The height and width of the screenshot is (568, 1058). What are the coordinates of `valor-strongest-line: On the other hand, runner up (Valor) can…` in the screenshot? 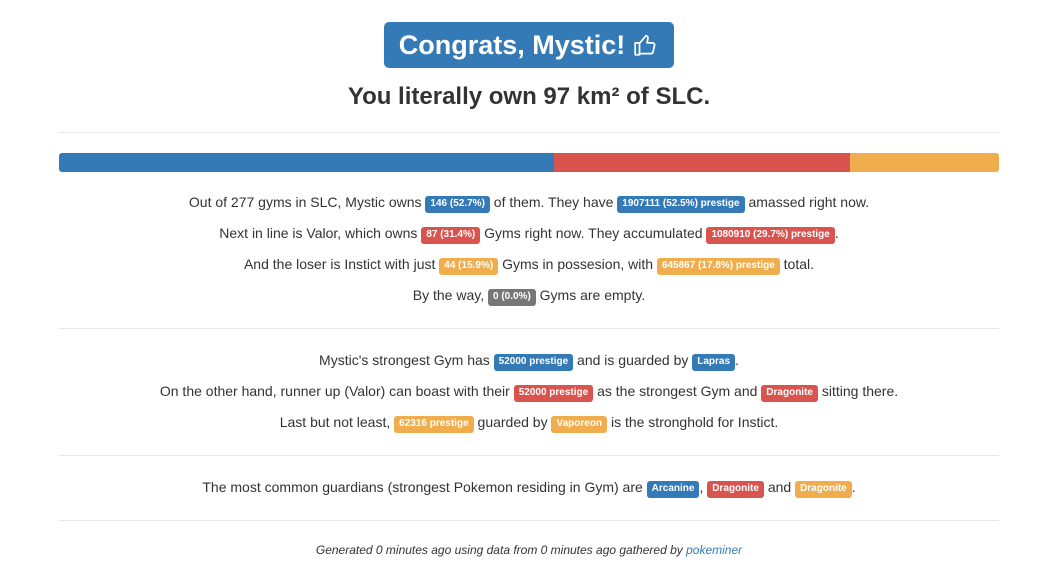 It's located at (529, 391).